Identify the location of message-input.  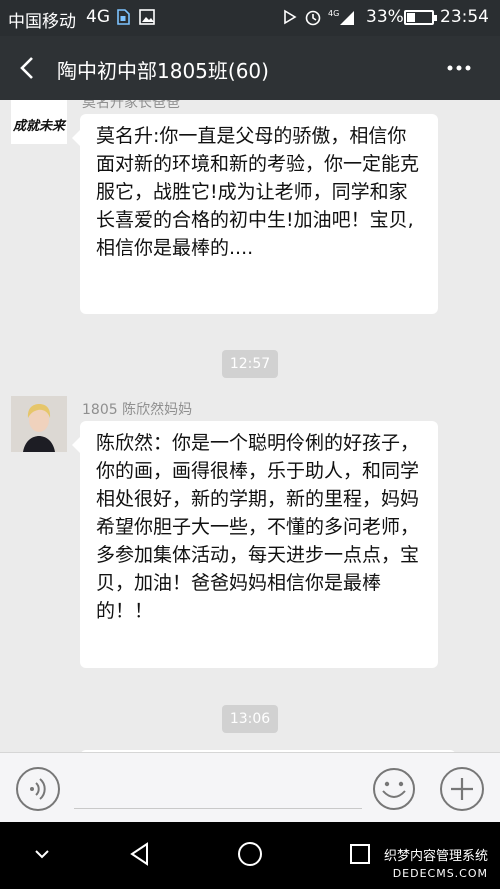
(218, 791).